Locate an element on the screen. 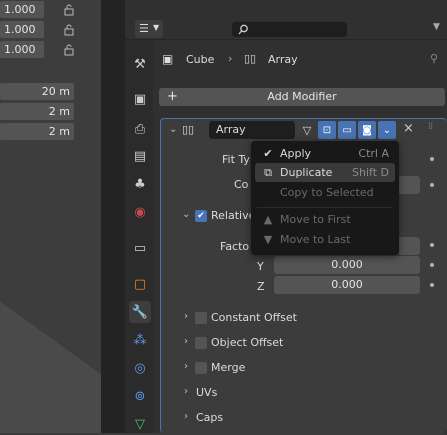 The image size is (447, 435). plus-icon: + is located at coordinates (172, 96).